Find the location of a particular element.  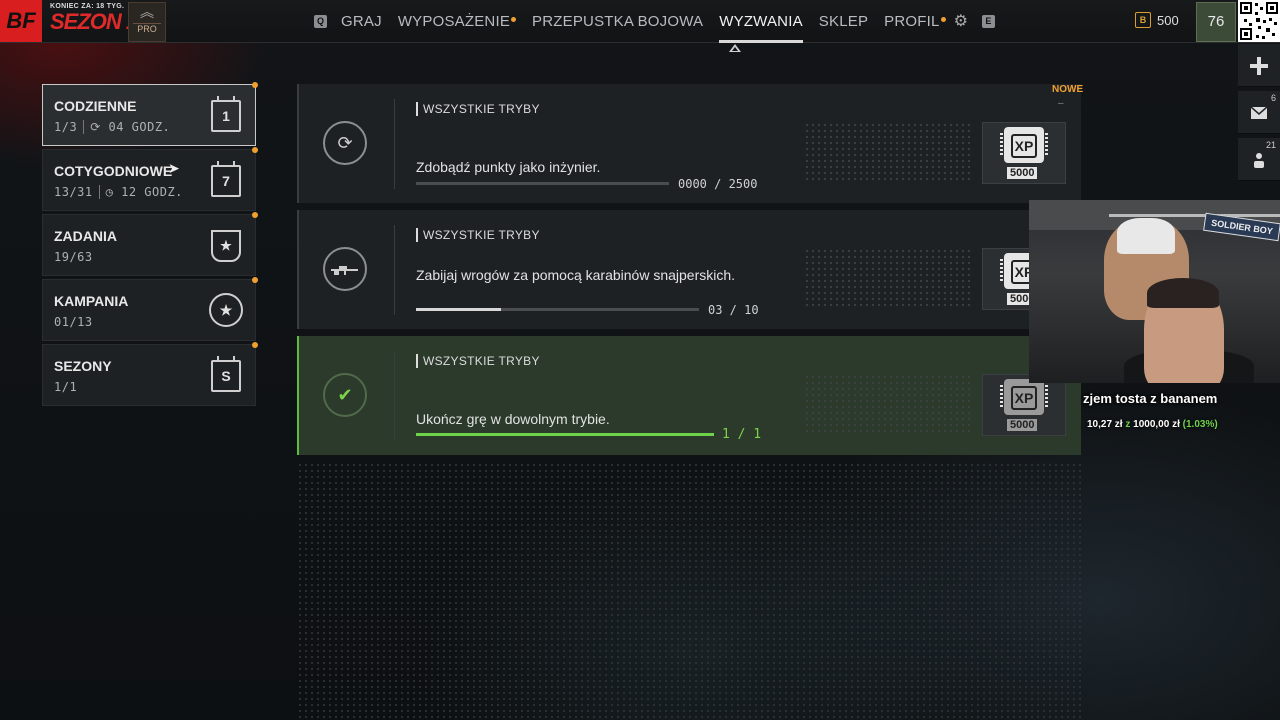

gear-icon: ⚙ is located at coordinates (961, 21).